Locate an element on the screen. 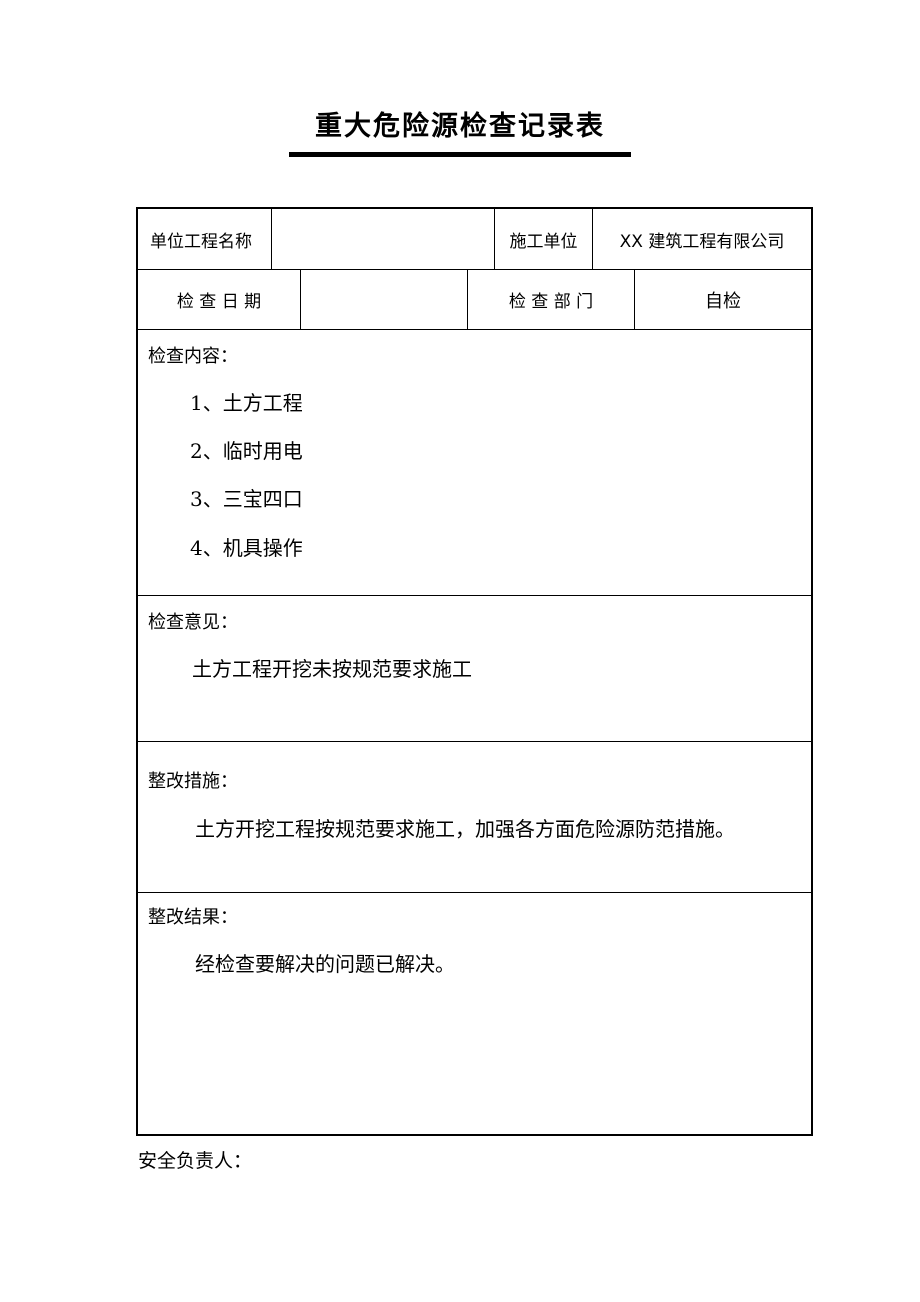 The height and width of the screenshot is (1302, 920). rectification-measures-text: 土方开挖工程按规范要求施工，加强各方面危险源防范措施。 is located at coordinates (465, 827).